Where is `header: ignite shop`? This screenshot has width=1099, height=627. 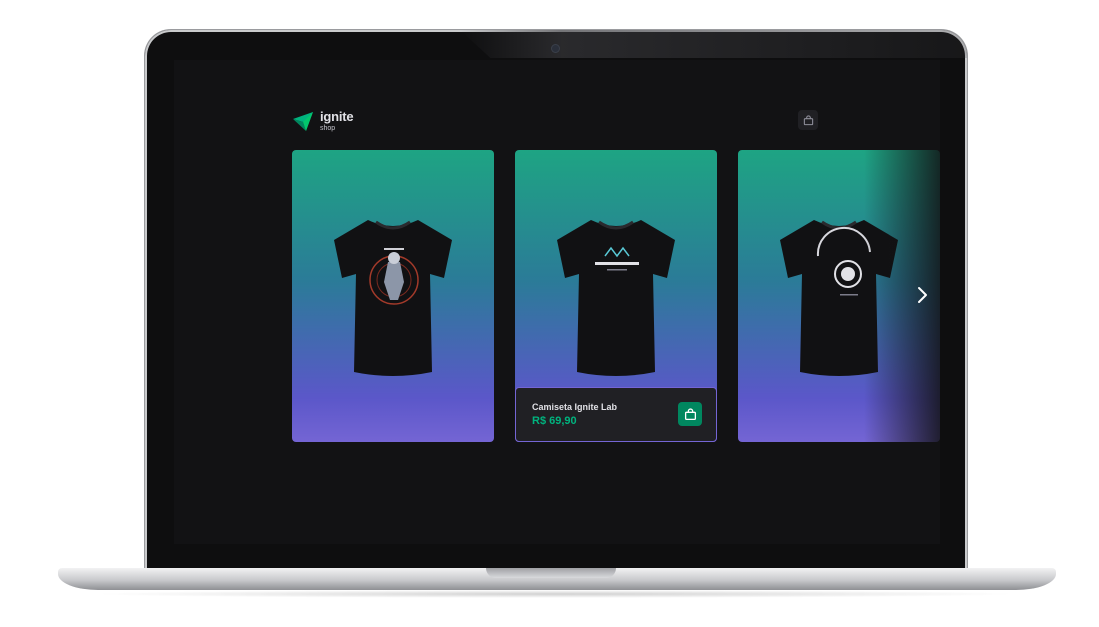 header: ignite shop is located at coordinates (557, 122).